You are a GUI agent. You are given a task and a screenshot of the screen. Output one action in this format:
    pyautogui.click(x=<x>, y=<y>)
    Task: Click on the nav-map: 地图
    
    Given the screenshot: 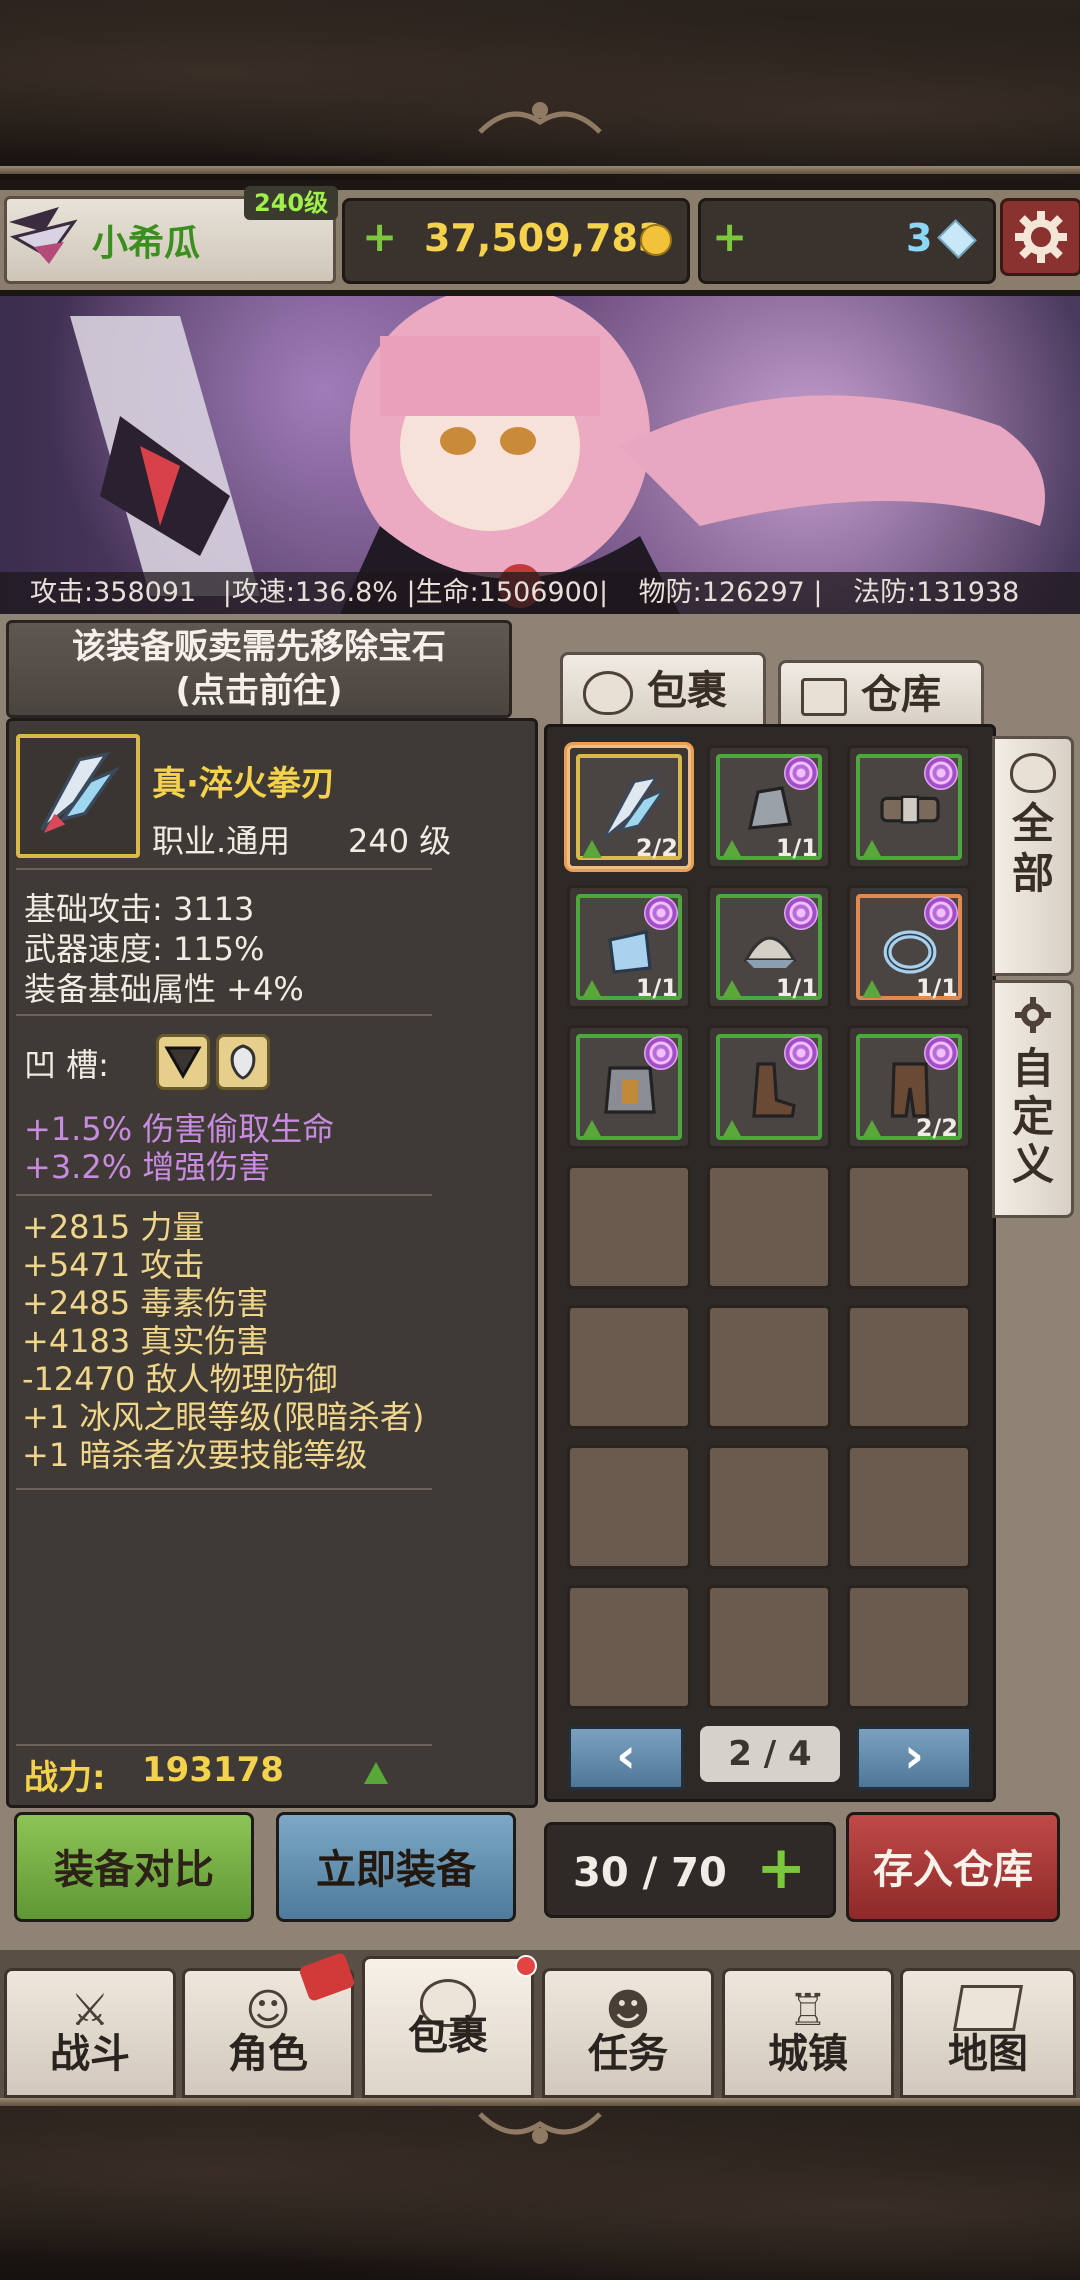 What is the action you would take?
    pyautogui.click(x=988, y=2033)
    